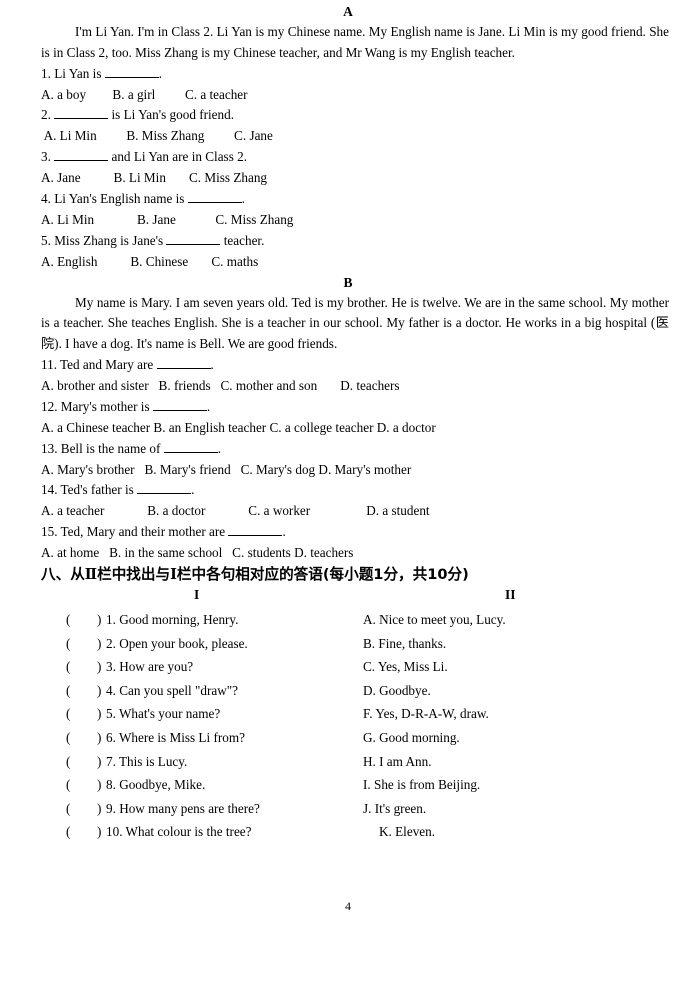  Describe the element at coordinates (348, 532) in the screenshot. I see `question-15-stem: 15. Ted, Mary and their mother are .` at that location.